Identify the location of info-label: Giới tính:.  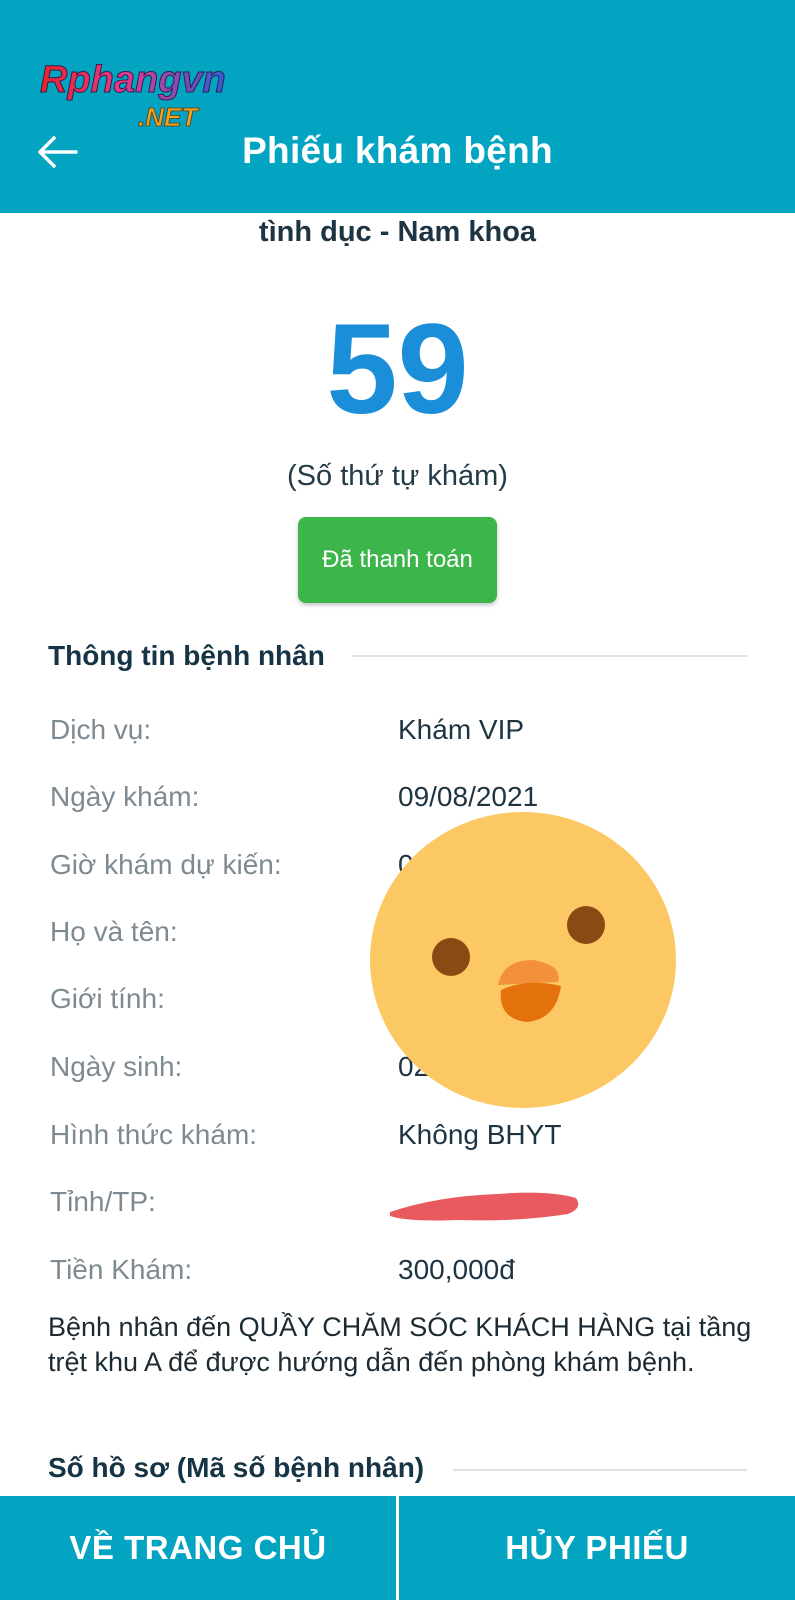
(107, 998).